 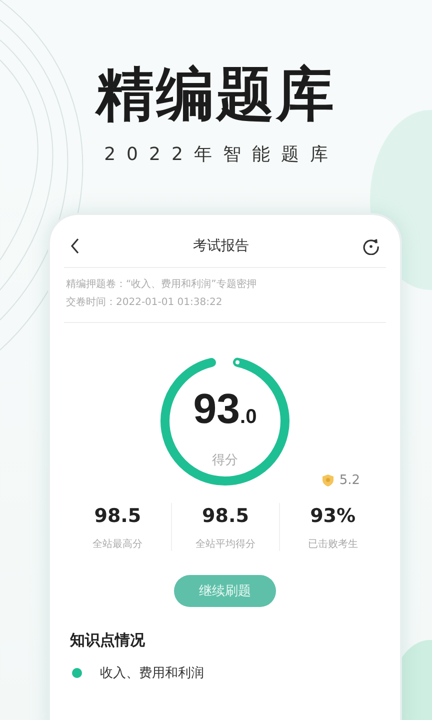 I want to click on subline: 2022年智能题库, so click(x=221, y=155).